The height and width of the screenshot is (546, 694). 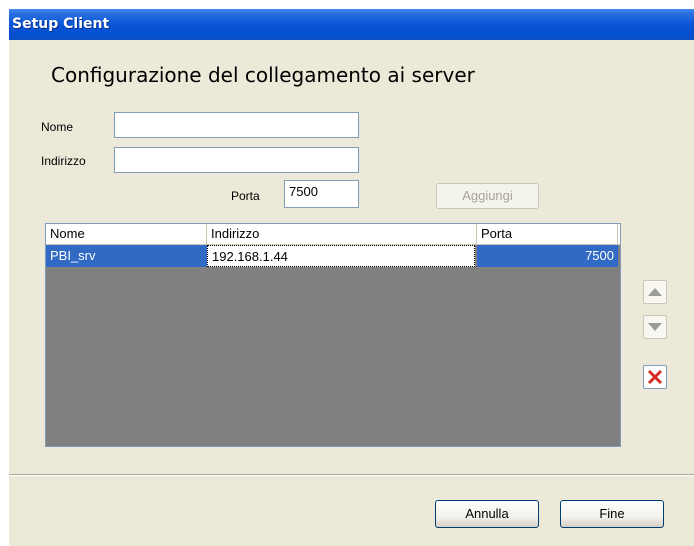 I want to click on row-indirizzo-edit-cell: 192.168.1.44, so click(x=341, y=256).